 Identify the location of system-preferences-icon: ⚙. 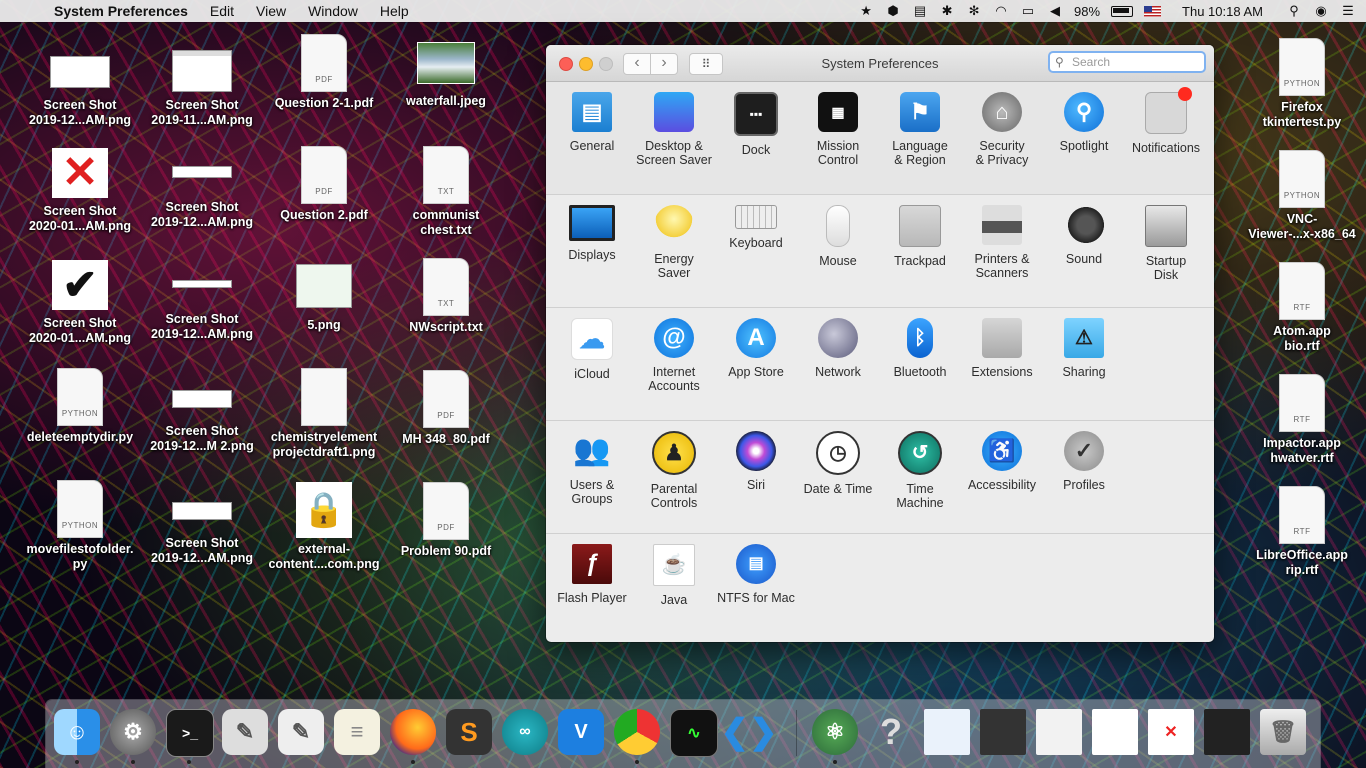
(133, 732).